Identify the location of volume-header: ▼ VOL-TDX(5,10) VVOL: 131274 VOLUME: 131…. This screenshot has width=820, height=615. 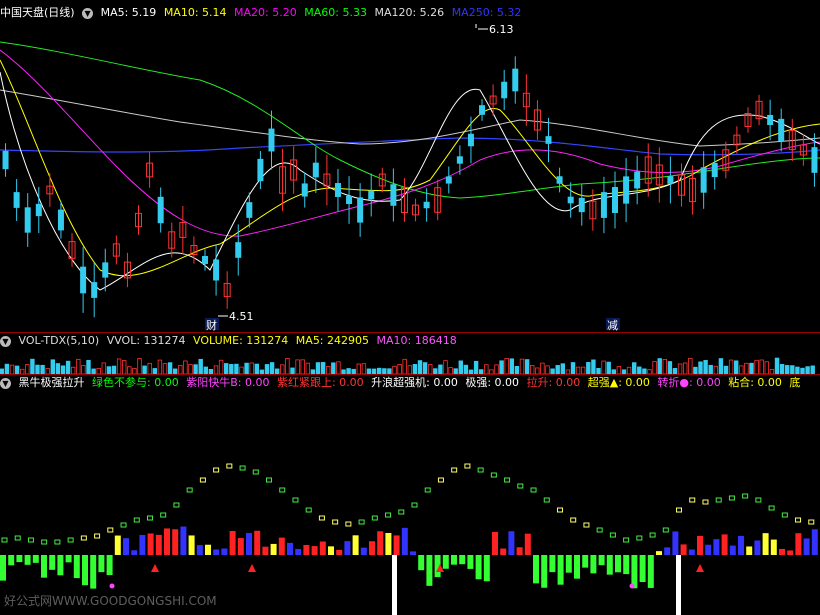
(410, 341).